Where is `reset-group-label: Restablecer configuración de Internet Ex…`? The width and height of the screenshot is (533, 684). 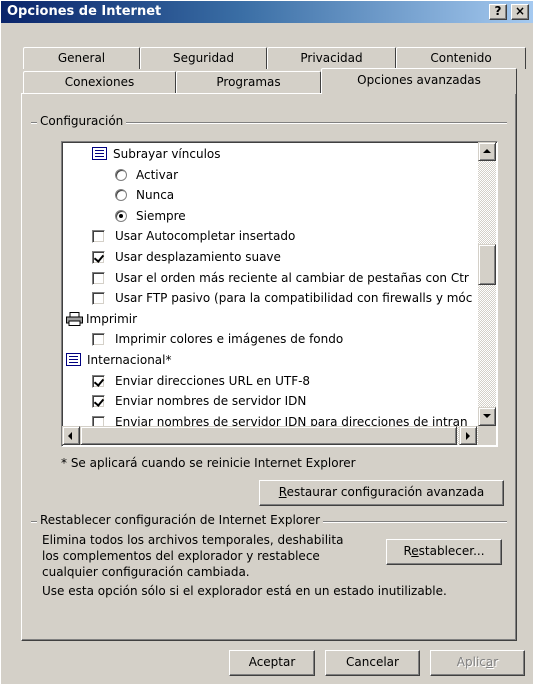 reset-group-label: Restablecer configuración de Internet Ex… is located at coordinates (180, 520).